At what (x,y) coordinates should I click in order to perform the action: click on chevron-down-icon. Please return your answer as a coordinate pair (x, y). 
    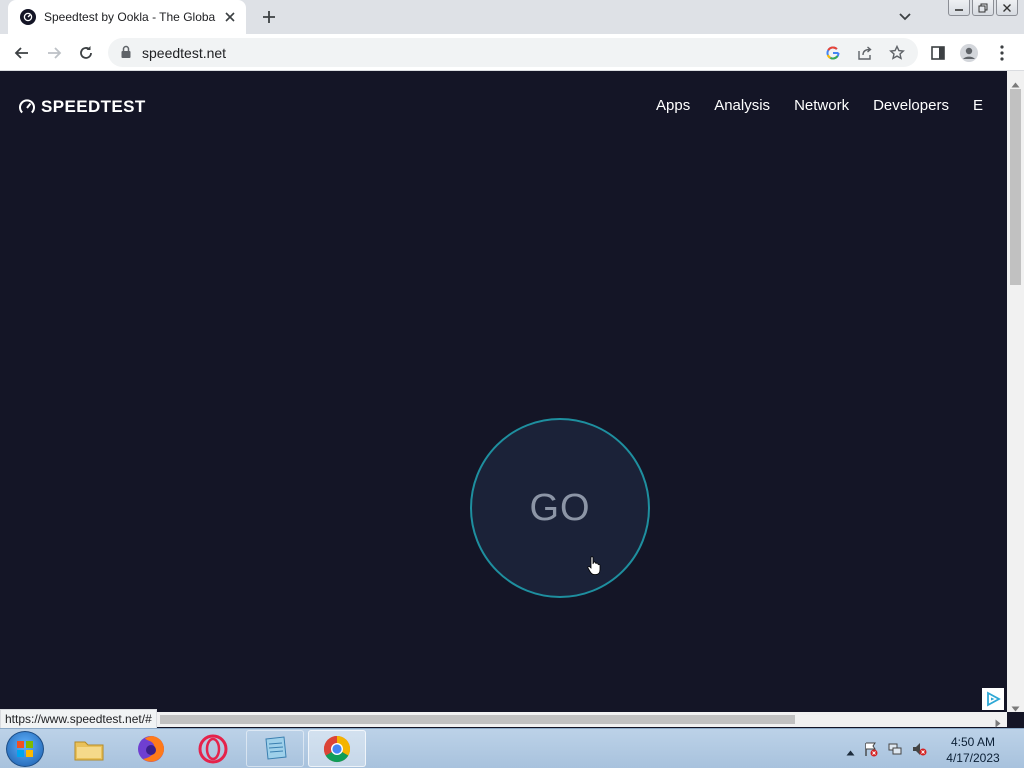
    Looking at the image, I should click on (905, 17).